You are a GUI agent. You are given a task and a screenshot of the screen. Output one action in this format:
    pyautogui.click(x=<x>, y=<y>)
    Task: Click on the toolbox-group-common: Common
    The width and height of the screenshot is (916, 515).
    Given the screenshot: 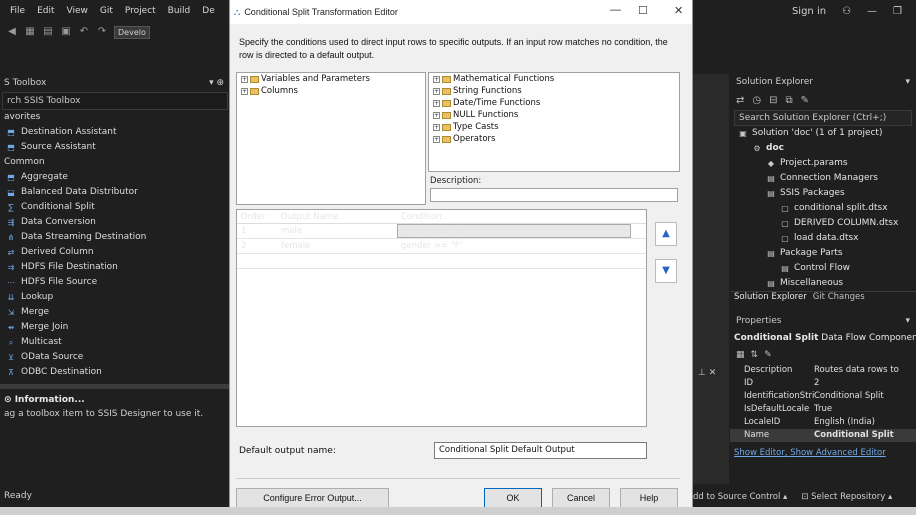 What is the action you would take?
    pyautogui.click(x=115, y=162)
    